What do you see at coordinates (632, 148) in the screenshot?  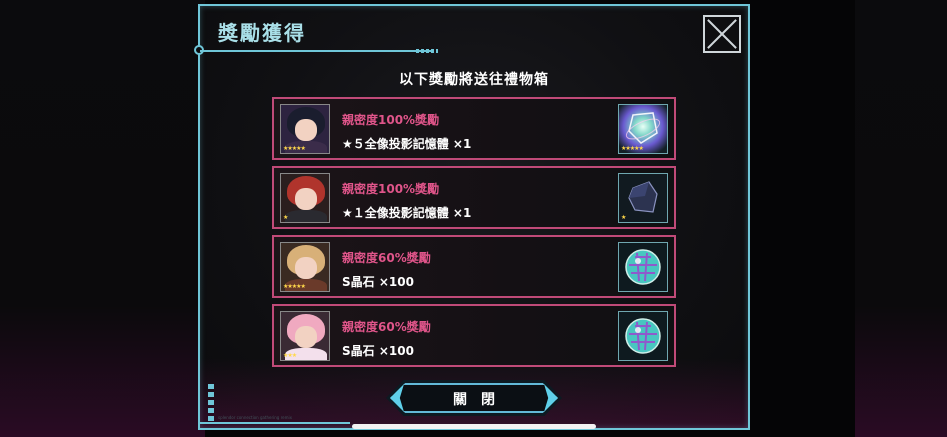 I see `item-rarity-stars: ★★★★★` at bounding box center [632, 148].